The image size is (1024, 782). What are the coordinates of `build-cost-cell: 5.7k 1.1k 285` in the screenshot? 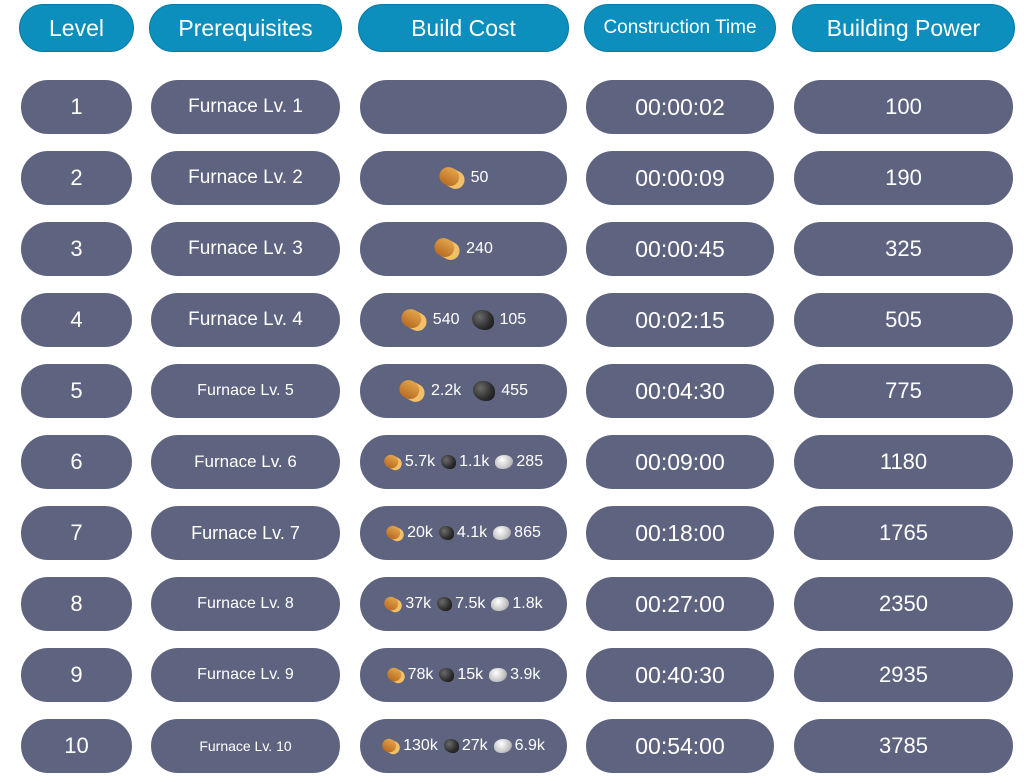 It's located at (463, 462).